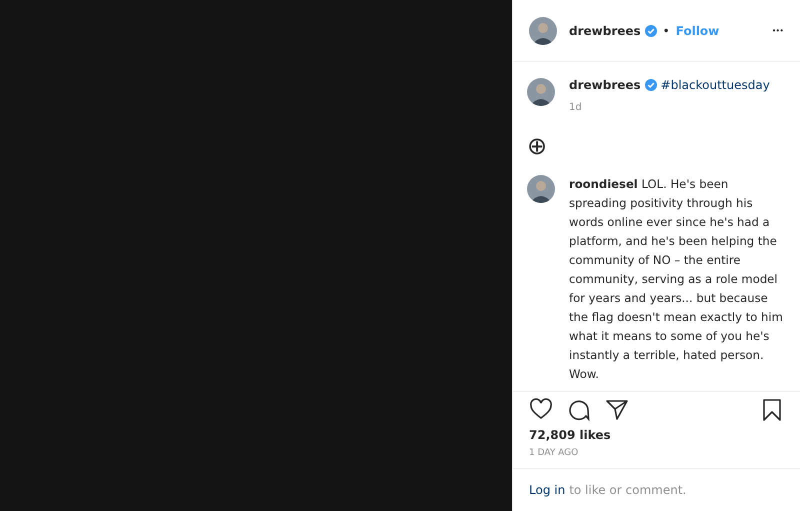 The height and width of the screenshot is (511, 800). I want to click on share-icon, so click(617, 410).